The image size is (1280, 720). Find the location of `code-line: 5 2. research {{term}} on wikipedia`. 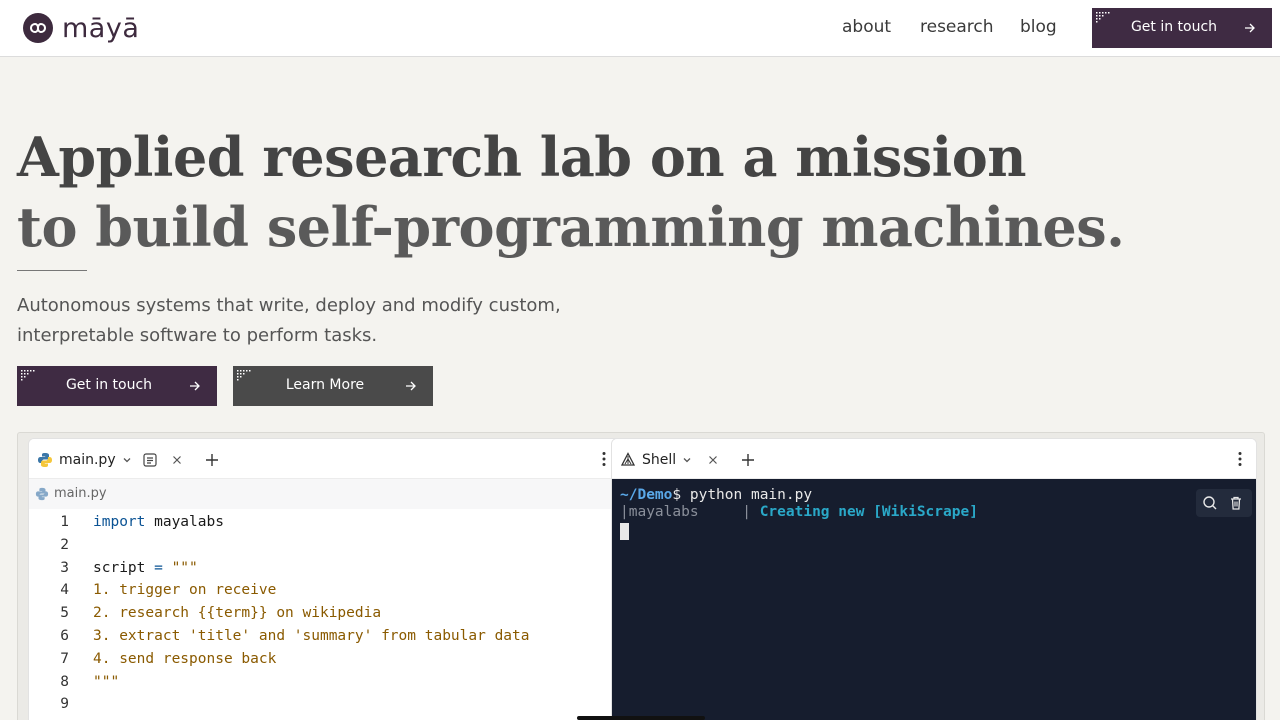

code-line: 5 2. research {{term}} on wikipedia is located at coordinates (324, 613).